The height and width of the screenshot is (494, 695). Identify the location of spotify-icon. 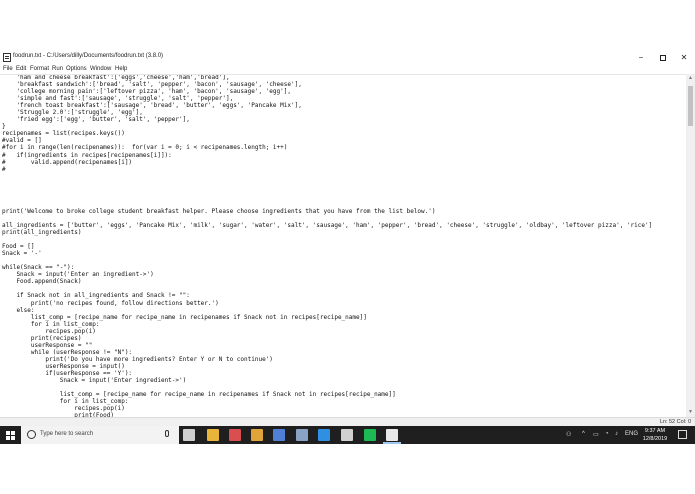
(370, 435).